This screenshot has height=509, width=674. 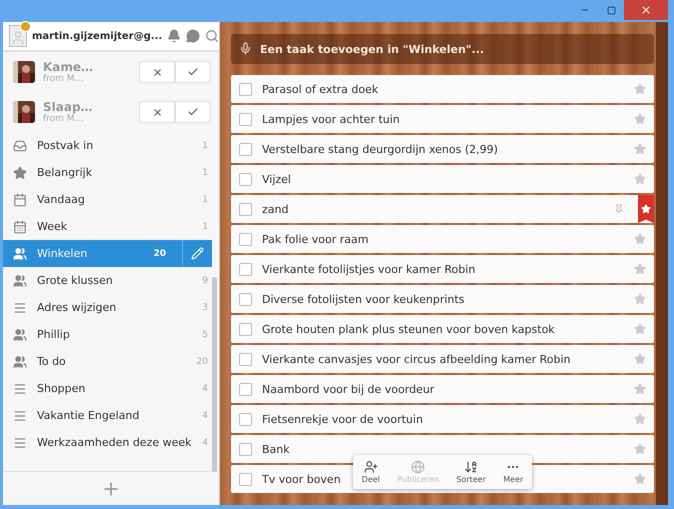 I want to click on task-title: Tv voor boven, so click(x=301, y=479).